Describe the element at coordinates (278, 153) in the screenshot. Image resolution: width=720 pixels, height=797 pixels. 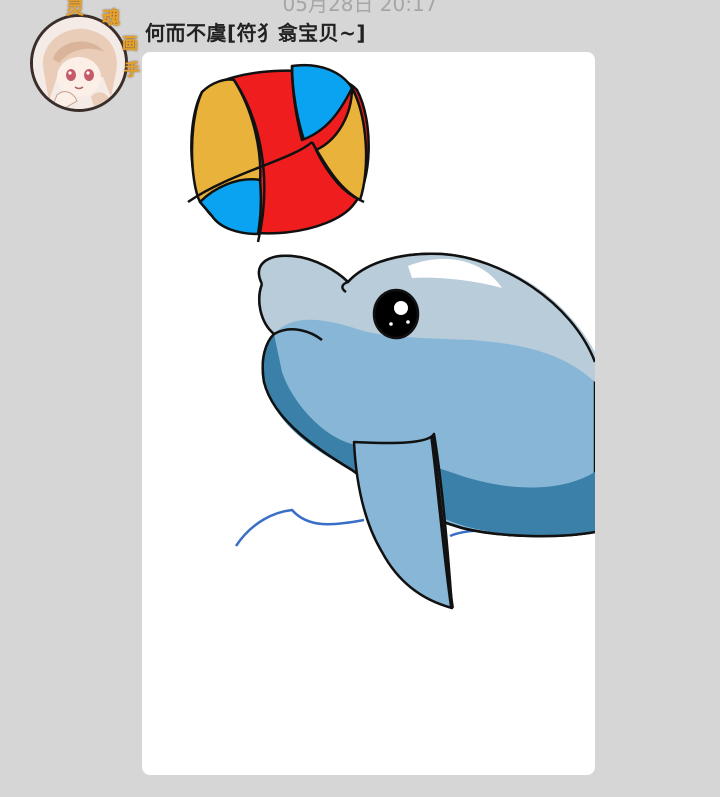
I see `ball-drawing` at that location.